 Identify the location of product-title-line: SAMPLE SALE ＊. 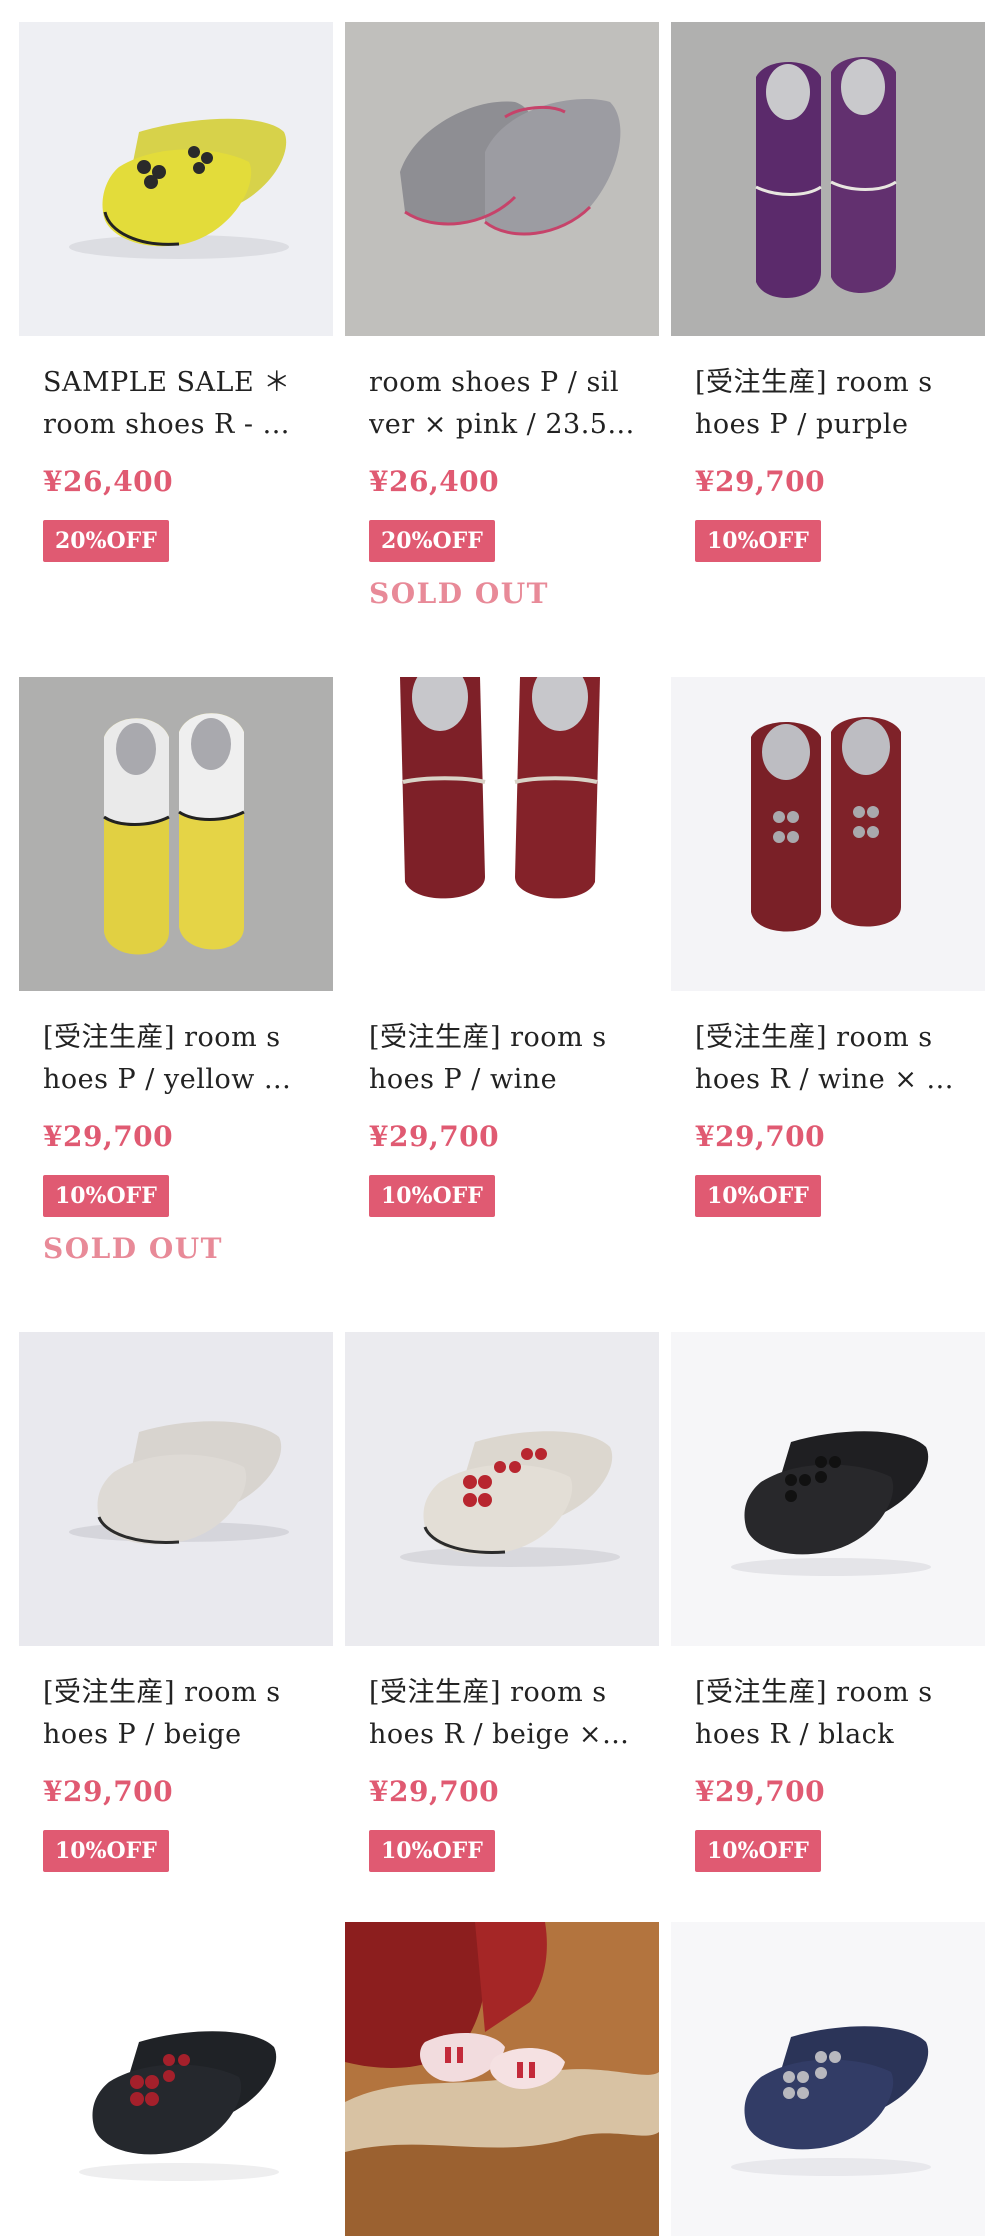
(167, 382).